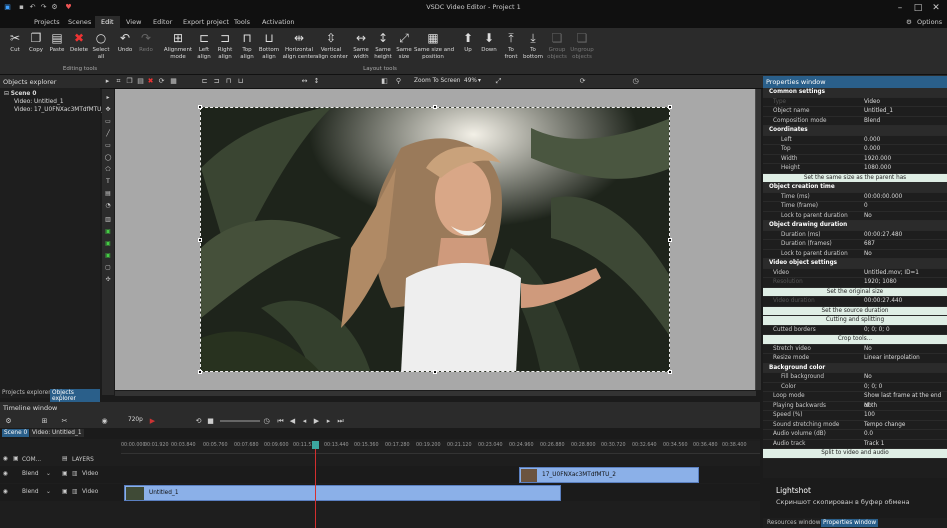 This screenshot has height=528, width=947. I want to click on timeline-clip: 17_U0FNXac3MTdfMTU_2, so click(609, 475).